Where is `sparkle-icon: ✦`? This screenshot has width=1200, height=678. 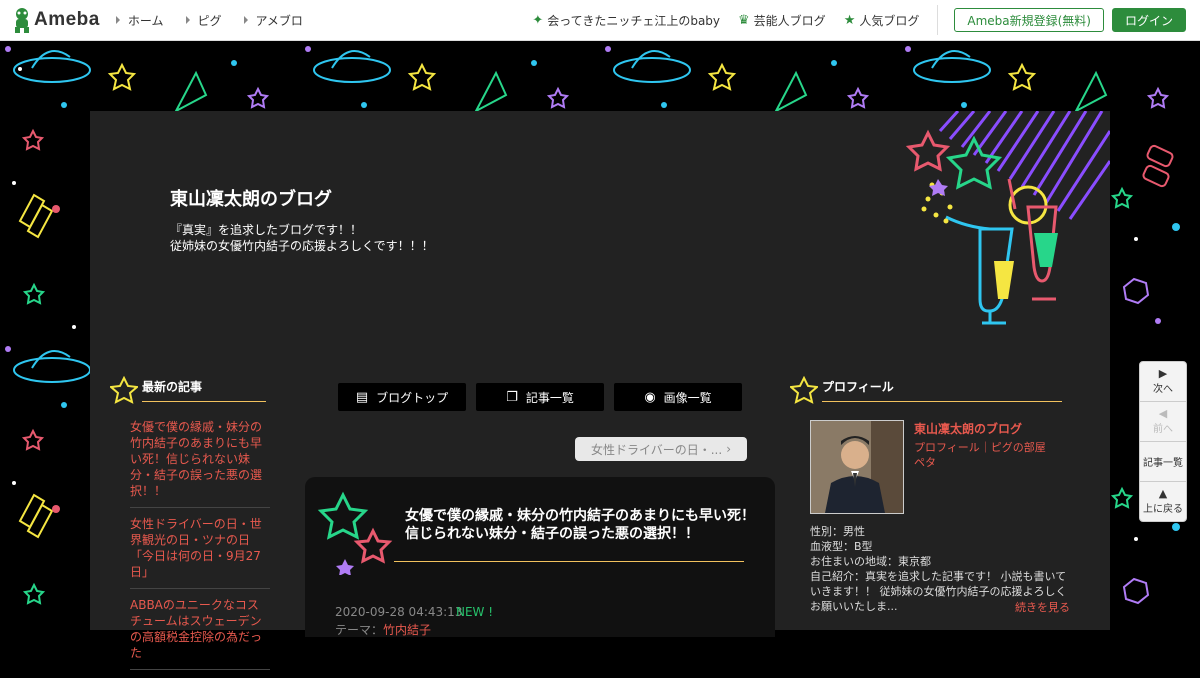 sparkle-icon: ✦ is located at coordinates (538, 20).